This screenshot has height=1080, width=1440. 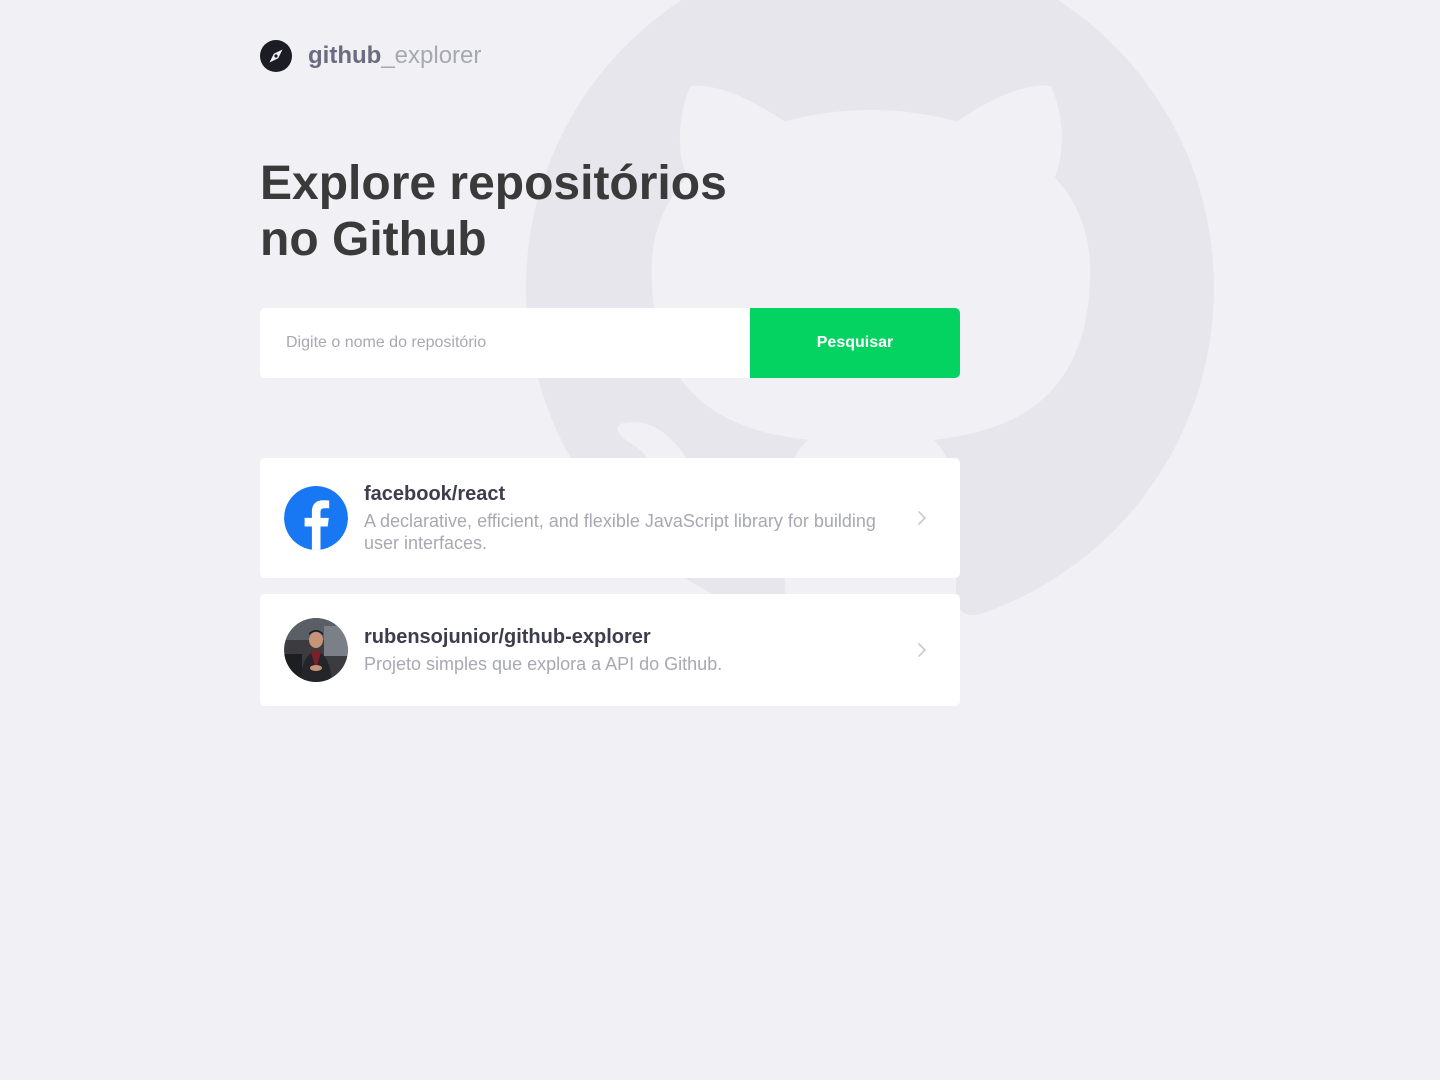 I want to click on compass-icon, so click(x=276, y=56).